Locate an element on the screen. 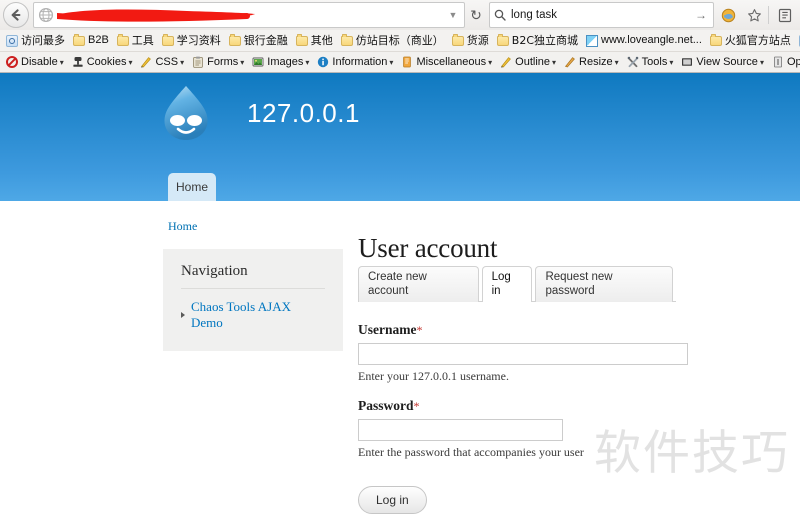  toolbar-divider is located at coordinates (768, 15).